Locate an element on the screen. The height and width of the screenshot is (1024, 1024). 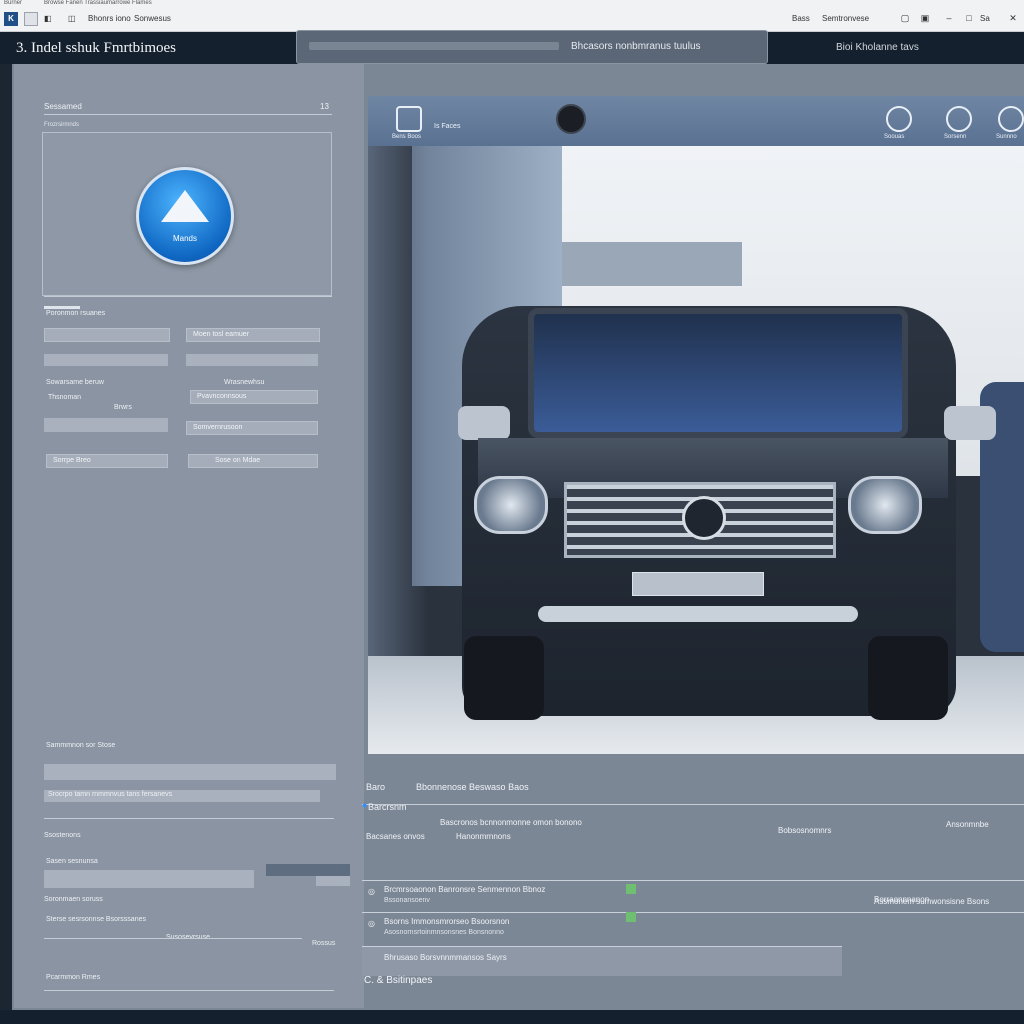
forward-icon: ◫ is located at coordinates (72, 18).